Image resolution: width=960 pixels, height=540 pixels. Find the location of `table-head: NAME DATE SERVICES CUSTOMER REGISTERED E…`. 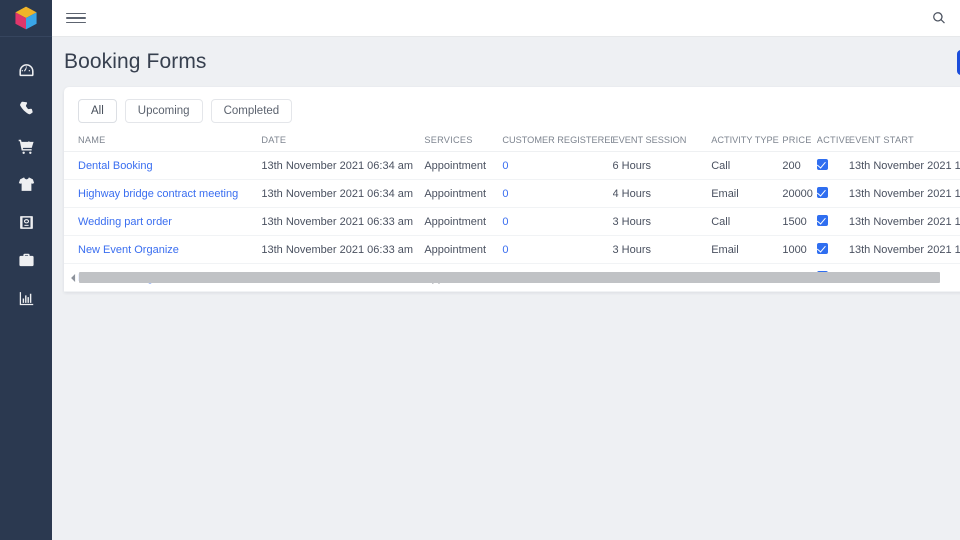

table-head: NAME DATE SERVICES CUSTOMER REGISTERED E… is located at coordinates (512, 142).